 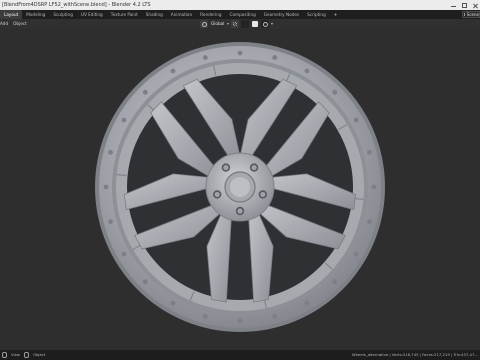 I want to click on tab-geometry-nodes: Geometry Nodes, so click(x=281, y=14).